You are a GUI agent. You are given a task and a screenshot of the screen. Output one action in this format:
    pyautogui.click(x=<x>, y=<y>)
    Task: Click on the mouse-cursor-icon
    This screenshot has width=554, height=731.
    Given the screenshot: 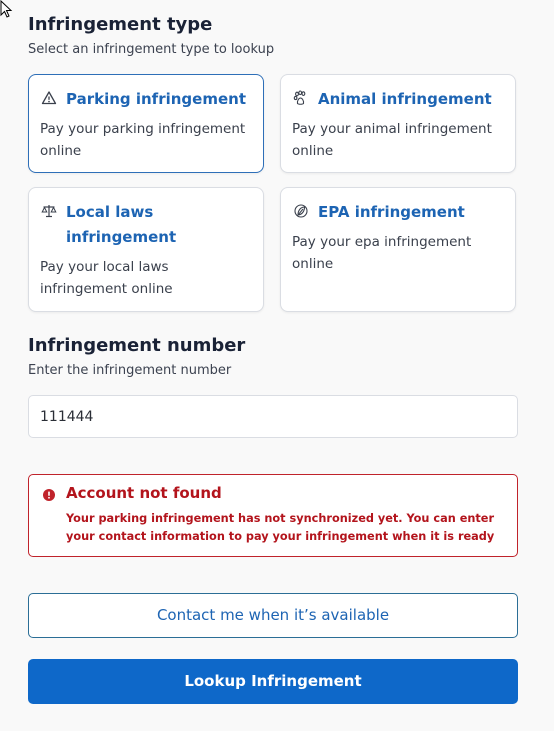 What is the action you would take?
    pyautogui.click(x=6, y=9)
    